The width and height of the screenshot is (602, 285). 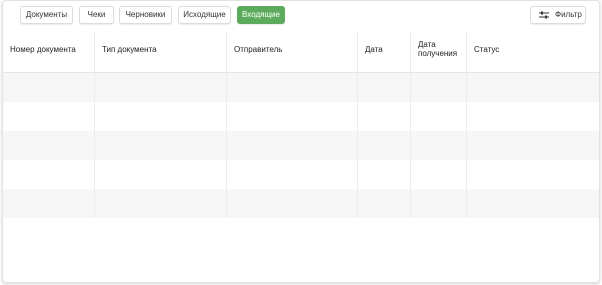 I want to click on column-header-status: Статус, so click(x=533, y=52).